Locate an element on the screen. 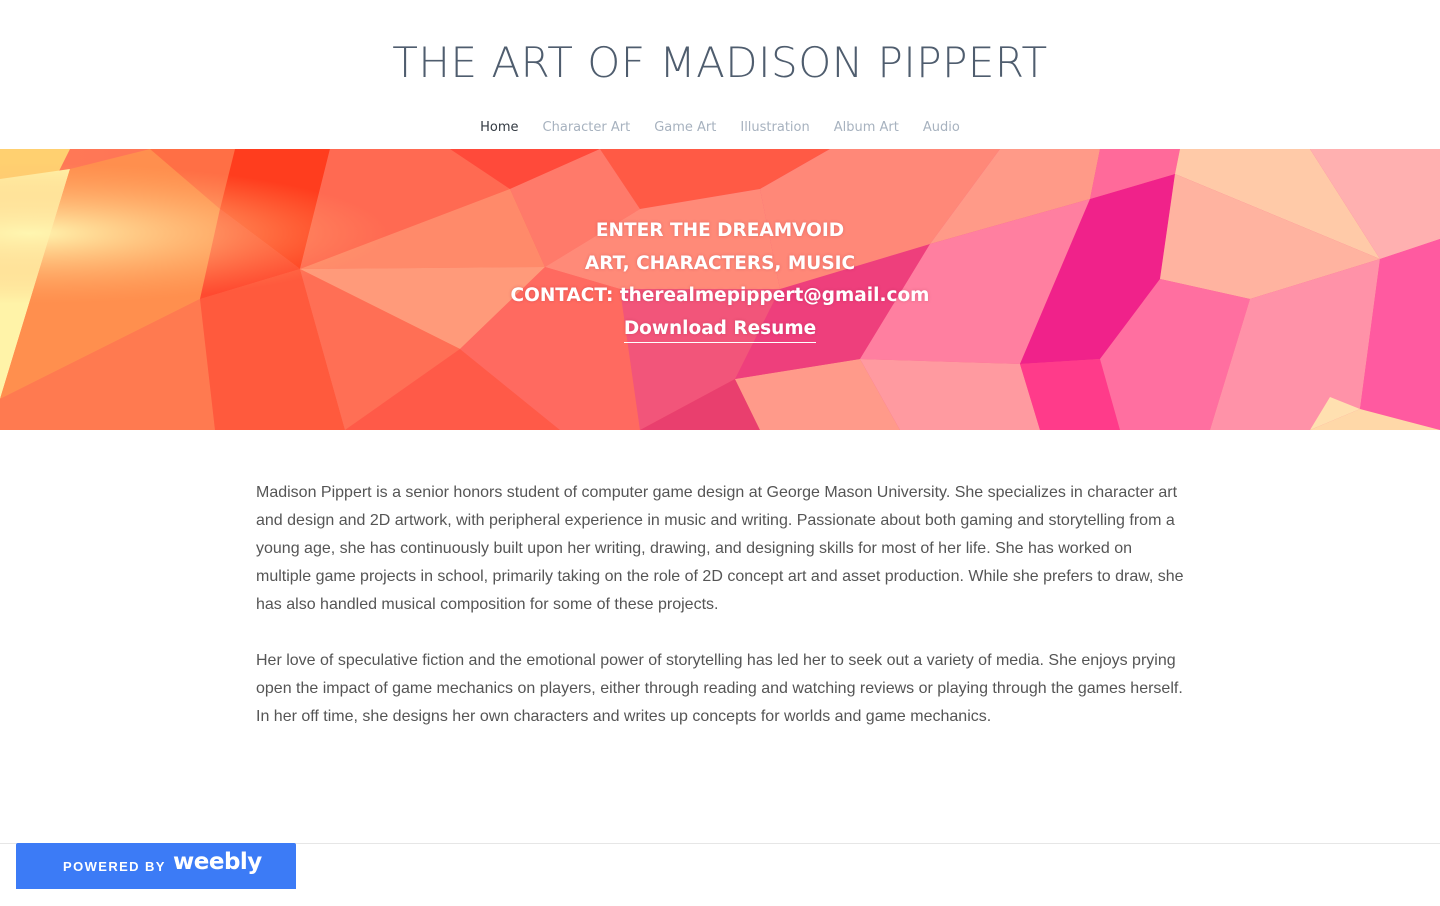  weebly-badge-button: POWERED BY weebly is located at coordinates (156, 866).